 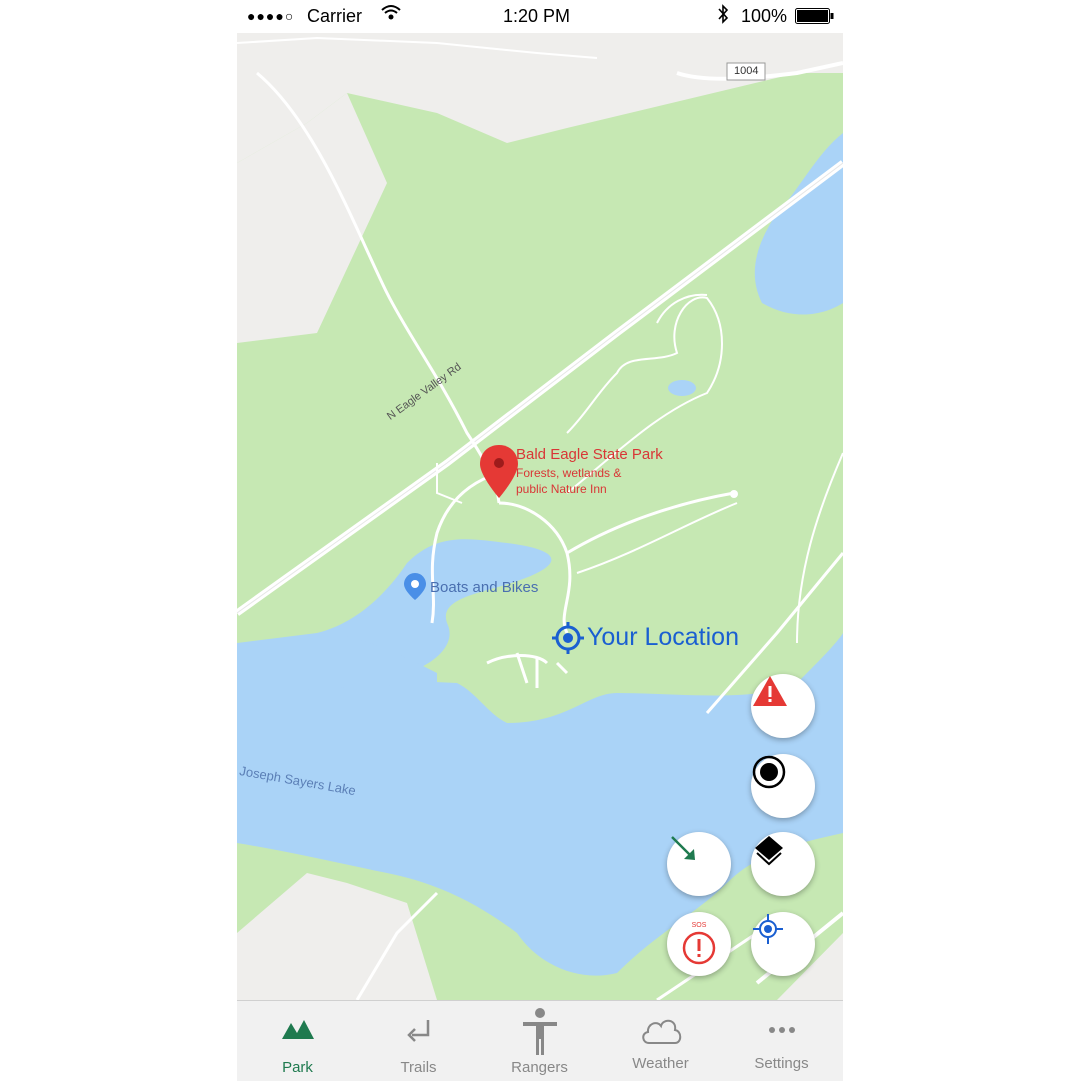 I want to click on battery-icon, so click(x=815, y=18).